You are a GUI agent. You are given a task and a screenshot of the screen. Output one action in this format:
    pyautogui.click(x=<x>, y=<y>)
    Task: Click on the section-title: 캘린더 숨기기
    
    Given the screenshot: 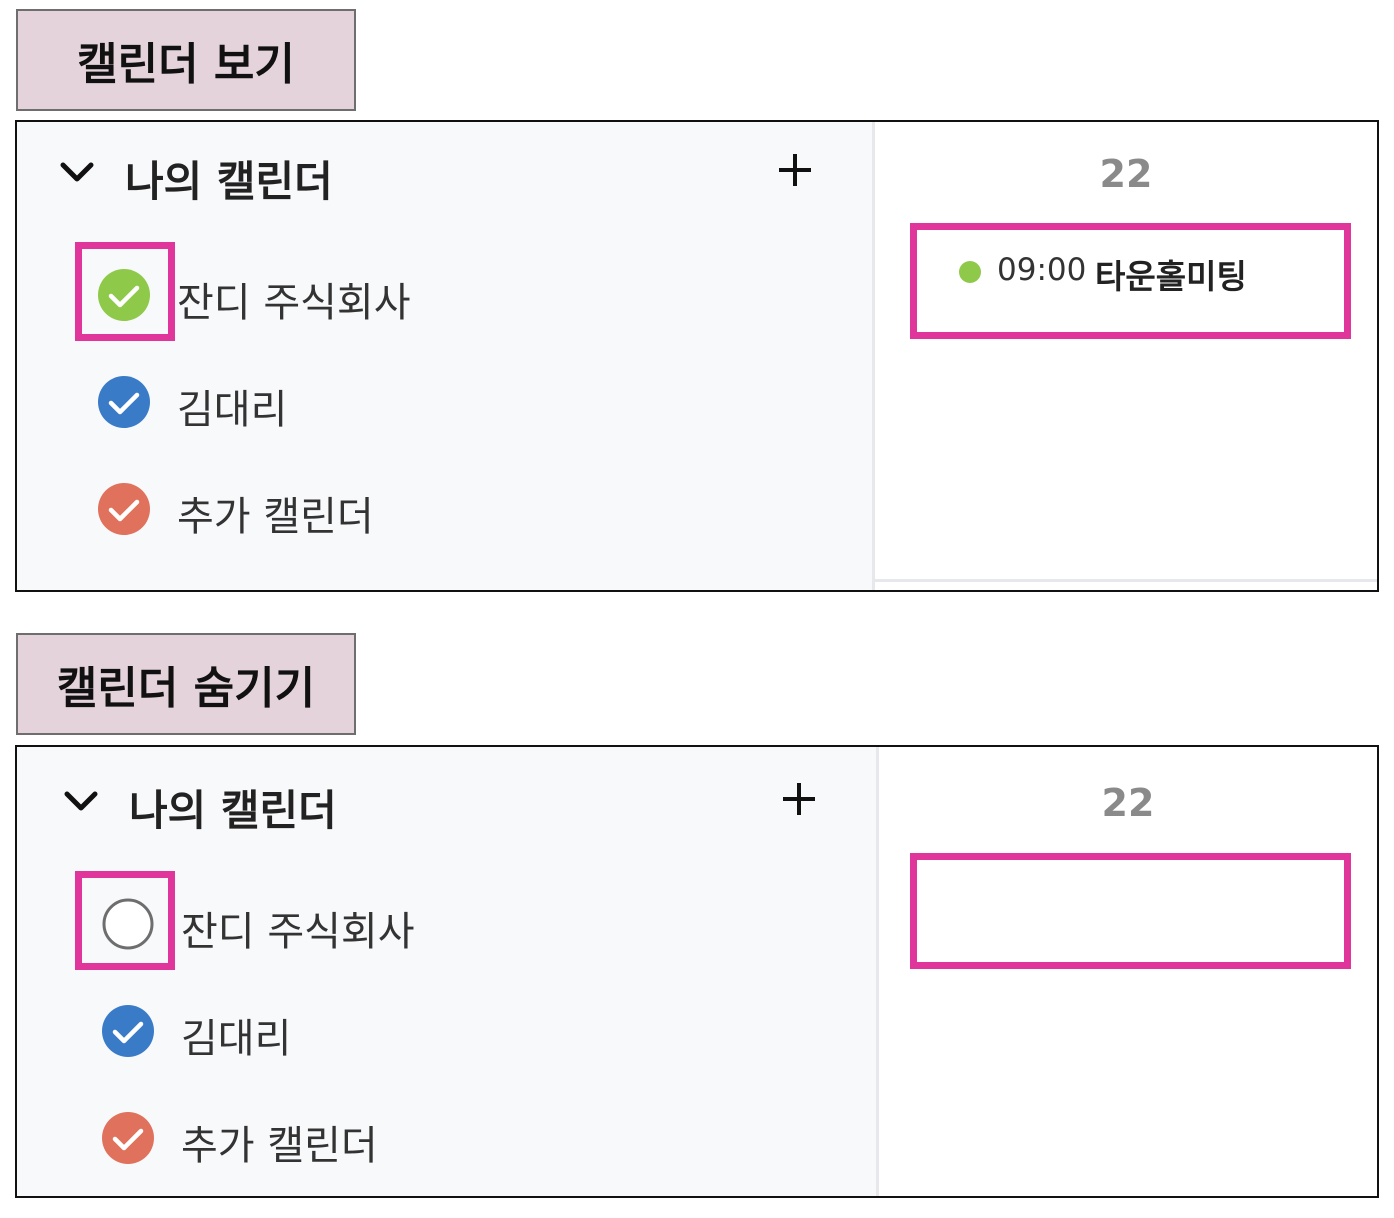 What is the action you would take?
    pyautogui.click(x=186, y=688)
    